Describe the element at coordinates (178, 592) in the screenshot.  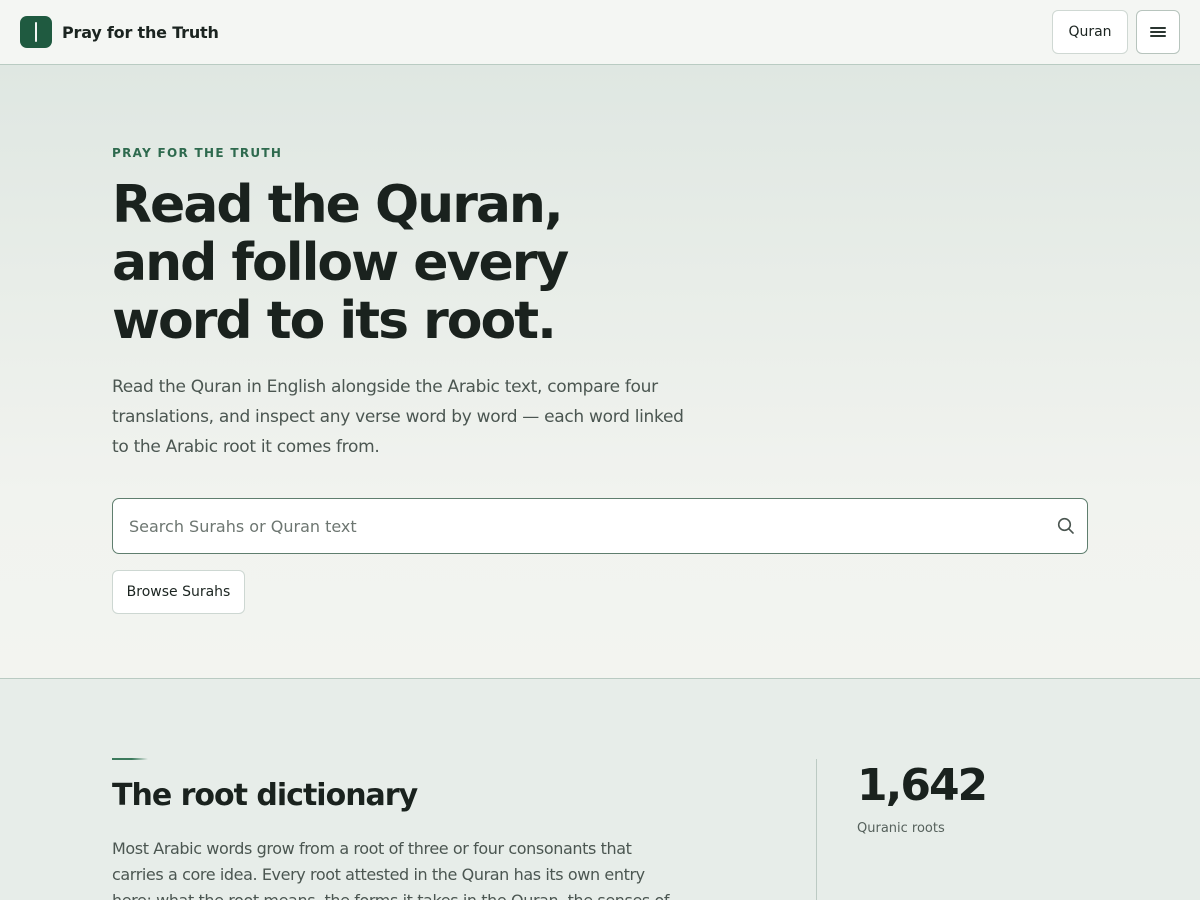
I see `browse-surahs-button: Browse Surahs` at that location.